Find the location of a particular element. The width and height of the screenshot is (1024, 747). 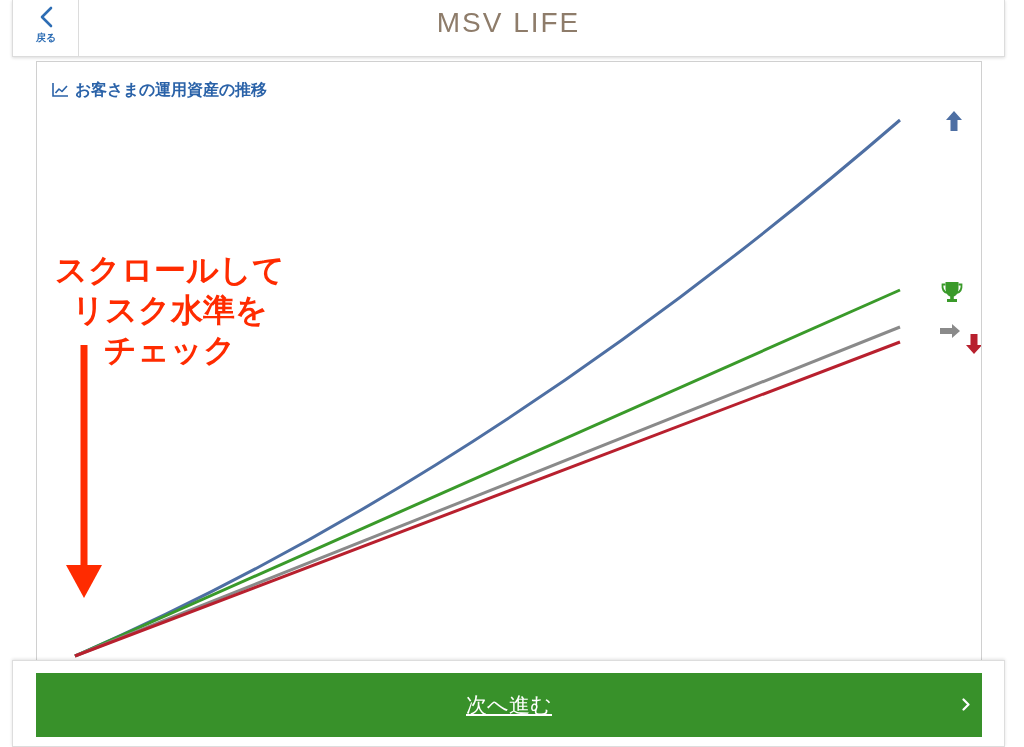

app-title: MSV LIFE is located at coordinates (508, 23).